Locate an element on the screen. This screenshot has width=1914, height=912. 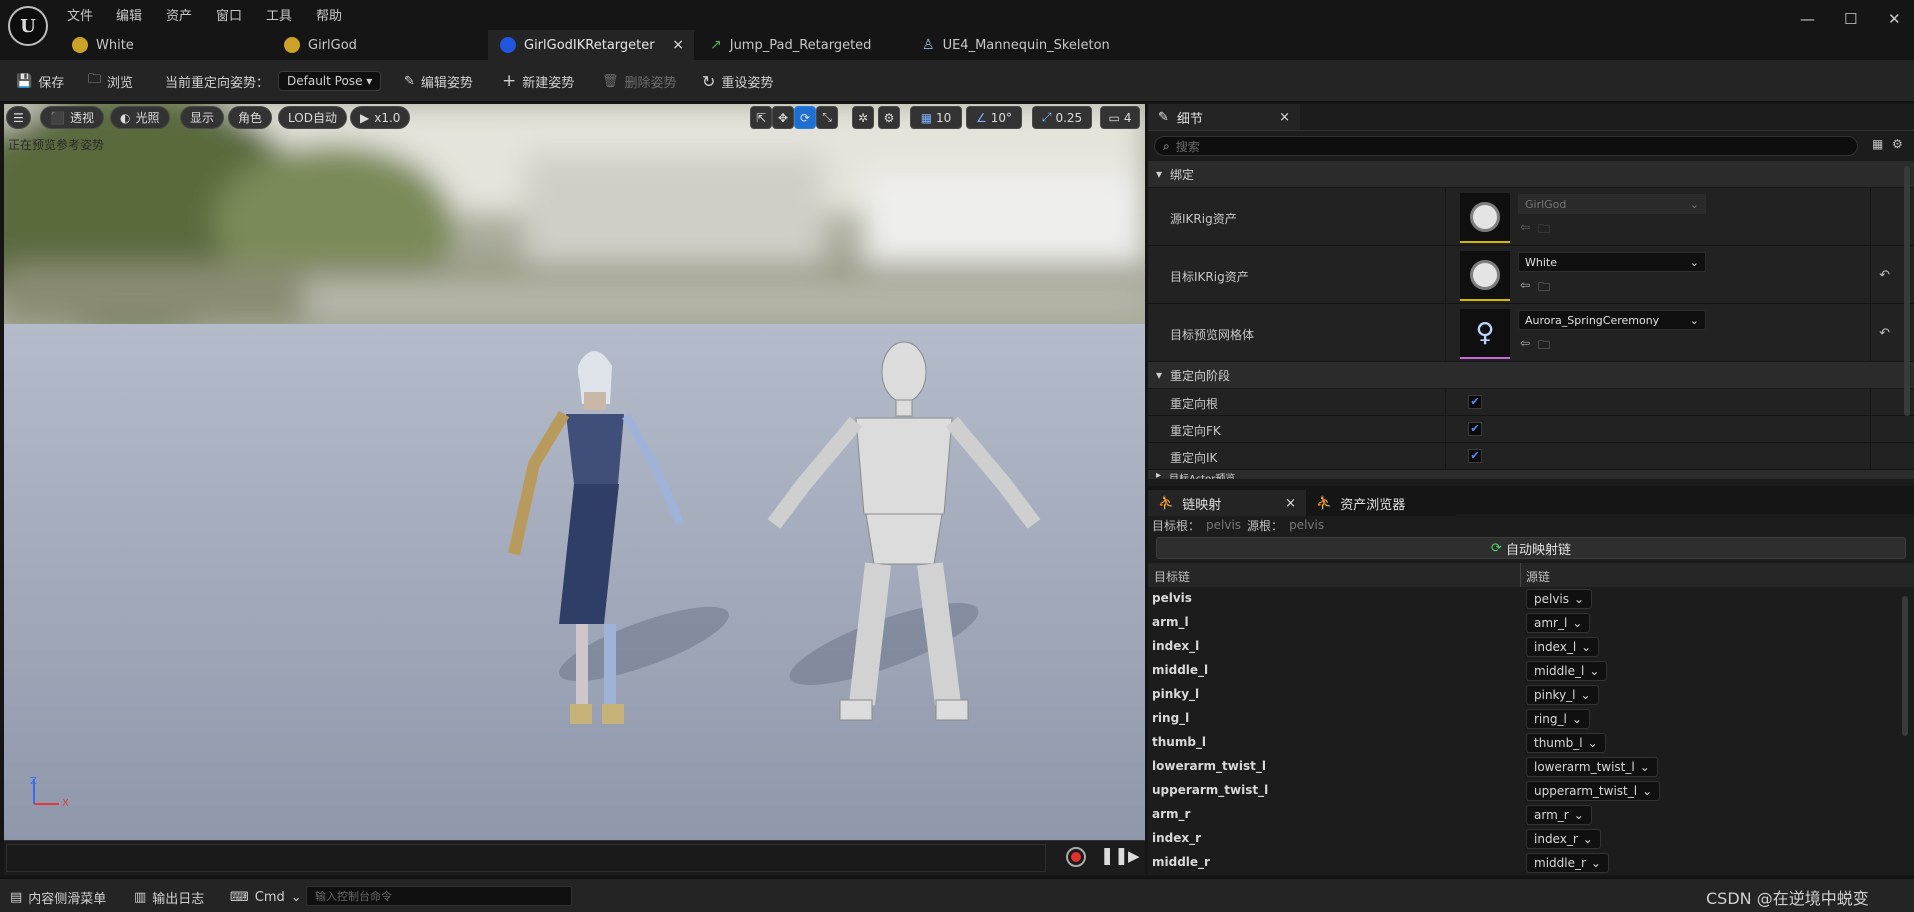
lod-button: LOD自动 is located at coordinates (312, 117).